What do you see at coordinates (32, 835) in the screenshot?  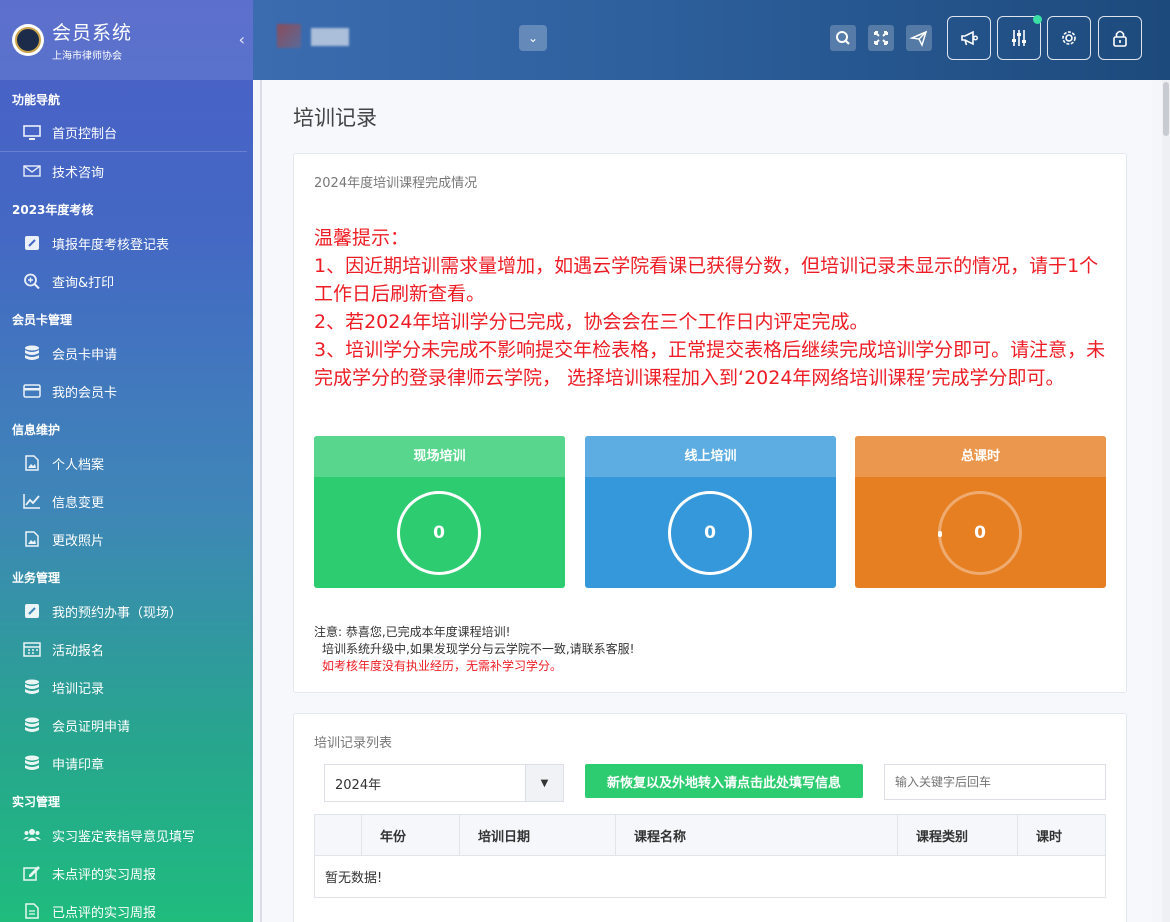 I see `users-icon` at bounding box center [32, 835].